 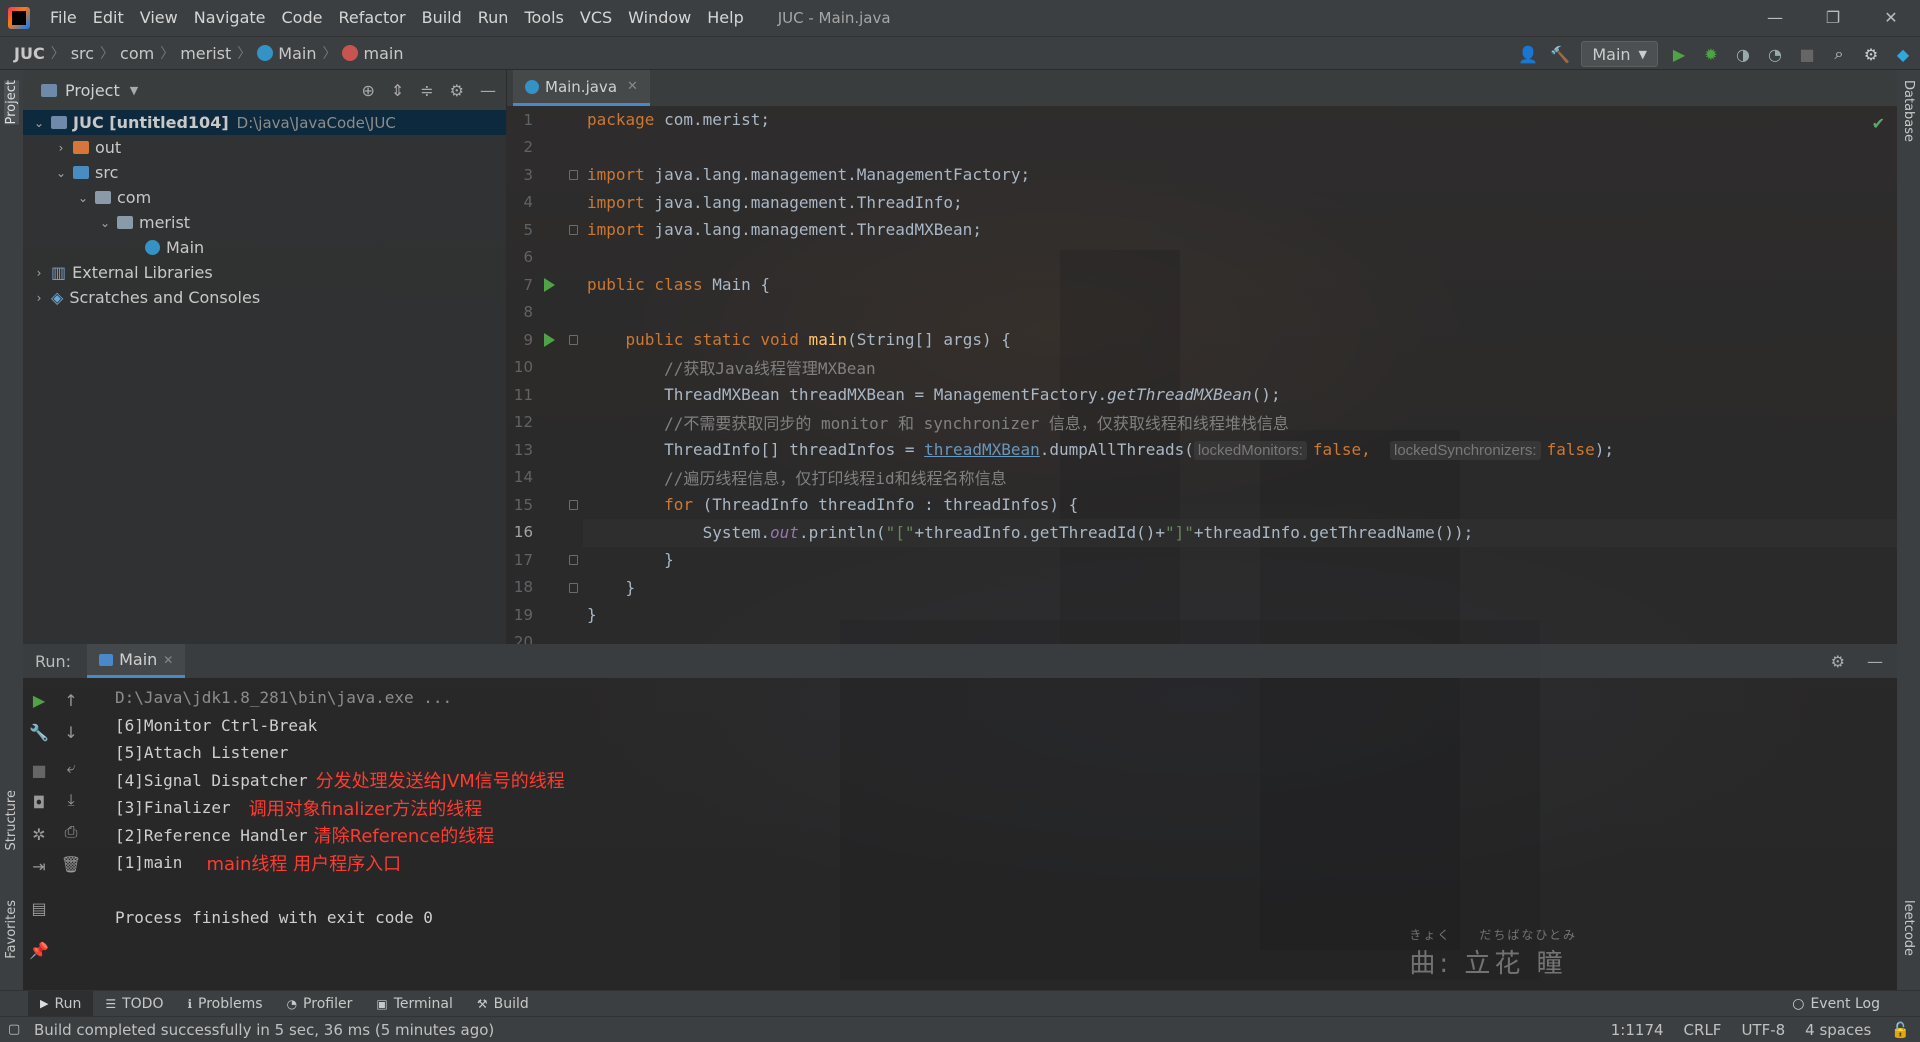 I want to click on camera-icon: ◘, so click(x=39, y=802).